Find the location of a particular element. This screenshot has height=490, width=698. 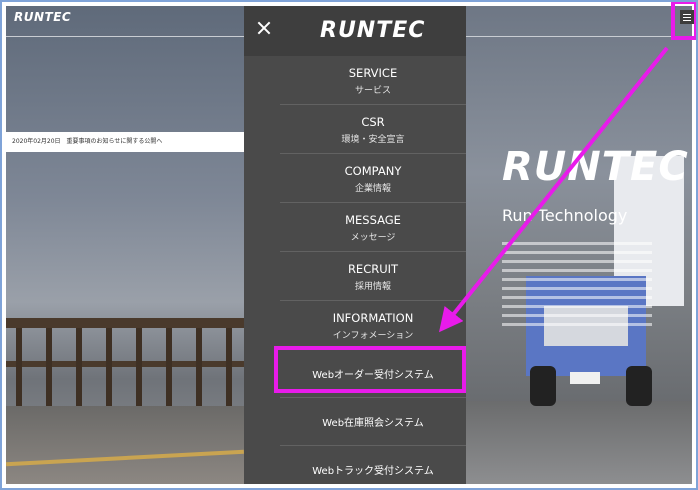

highlight-box-web-order is located at coordinates (370, 369).